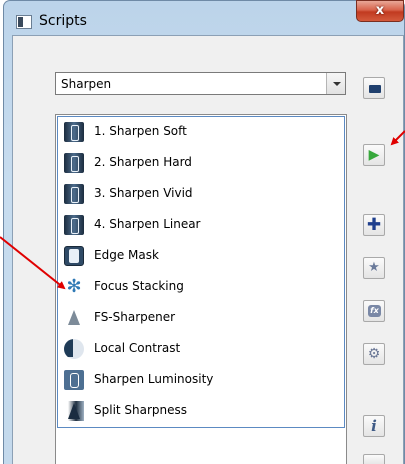 Image resolution: width=405 pixels, height=464 pixels. I want to click on local-contrast-icon, so click(74, 349).